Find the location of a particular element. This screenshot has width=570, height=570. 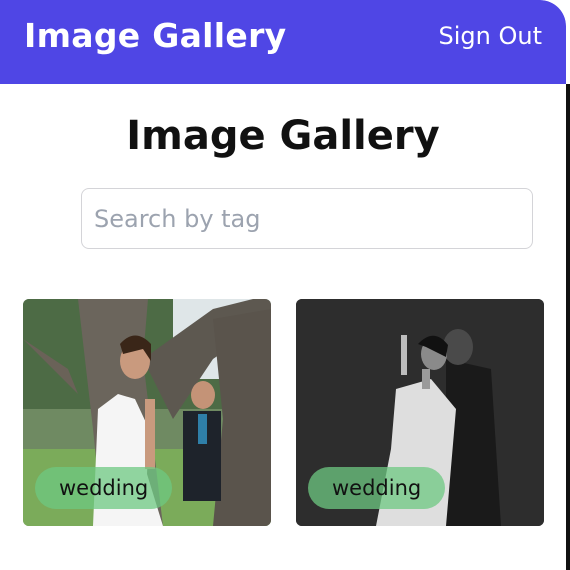

window-edge is located at coordinates (568, 327).